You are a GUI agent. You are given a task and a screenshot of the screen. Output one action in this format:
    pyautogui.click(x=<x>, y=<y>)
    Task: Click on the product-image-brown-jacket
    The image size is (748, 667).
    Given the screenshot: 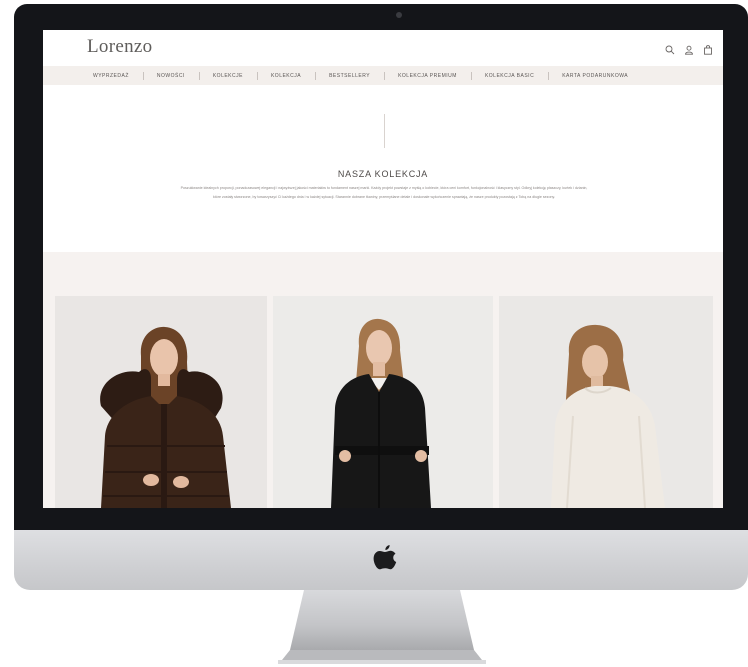 What is the action you would take?
    pyautogui.click(x=161, y=402)
    